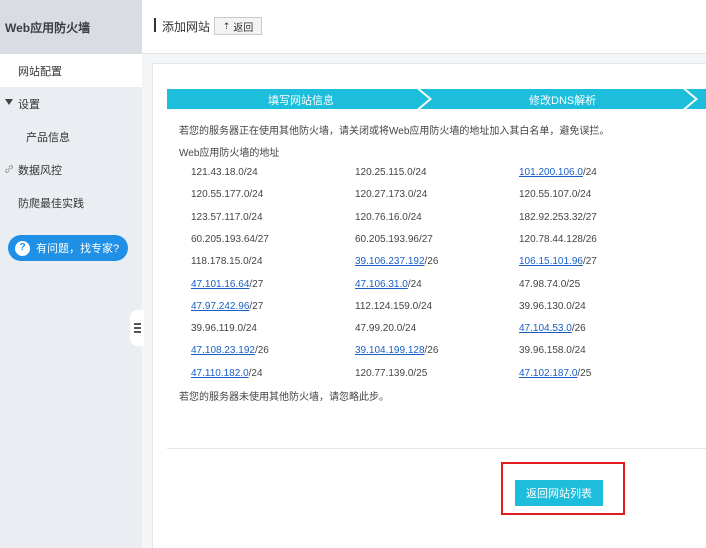 The height and width of the screenshot is (548, 706). What do you see at coordinates (227, 217) in the screenshot?
I see `ip-address-item: 123.57.117.0/24` at bounding box center [227, 217].